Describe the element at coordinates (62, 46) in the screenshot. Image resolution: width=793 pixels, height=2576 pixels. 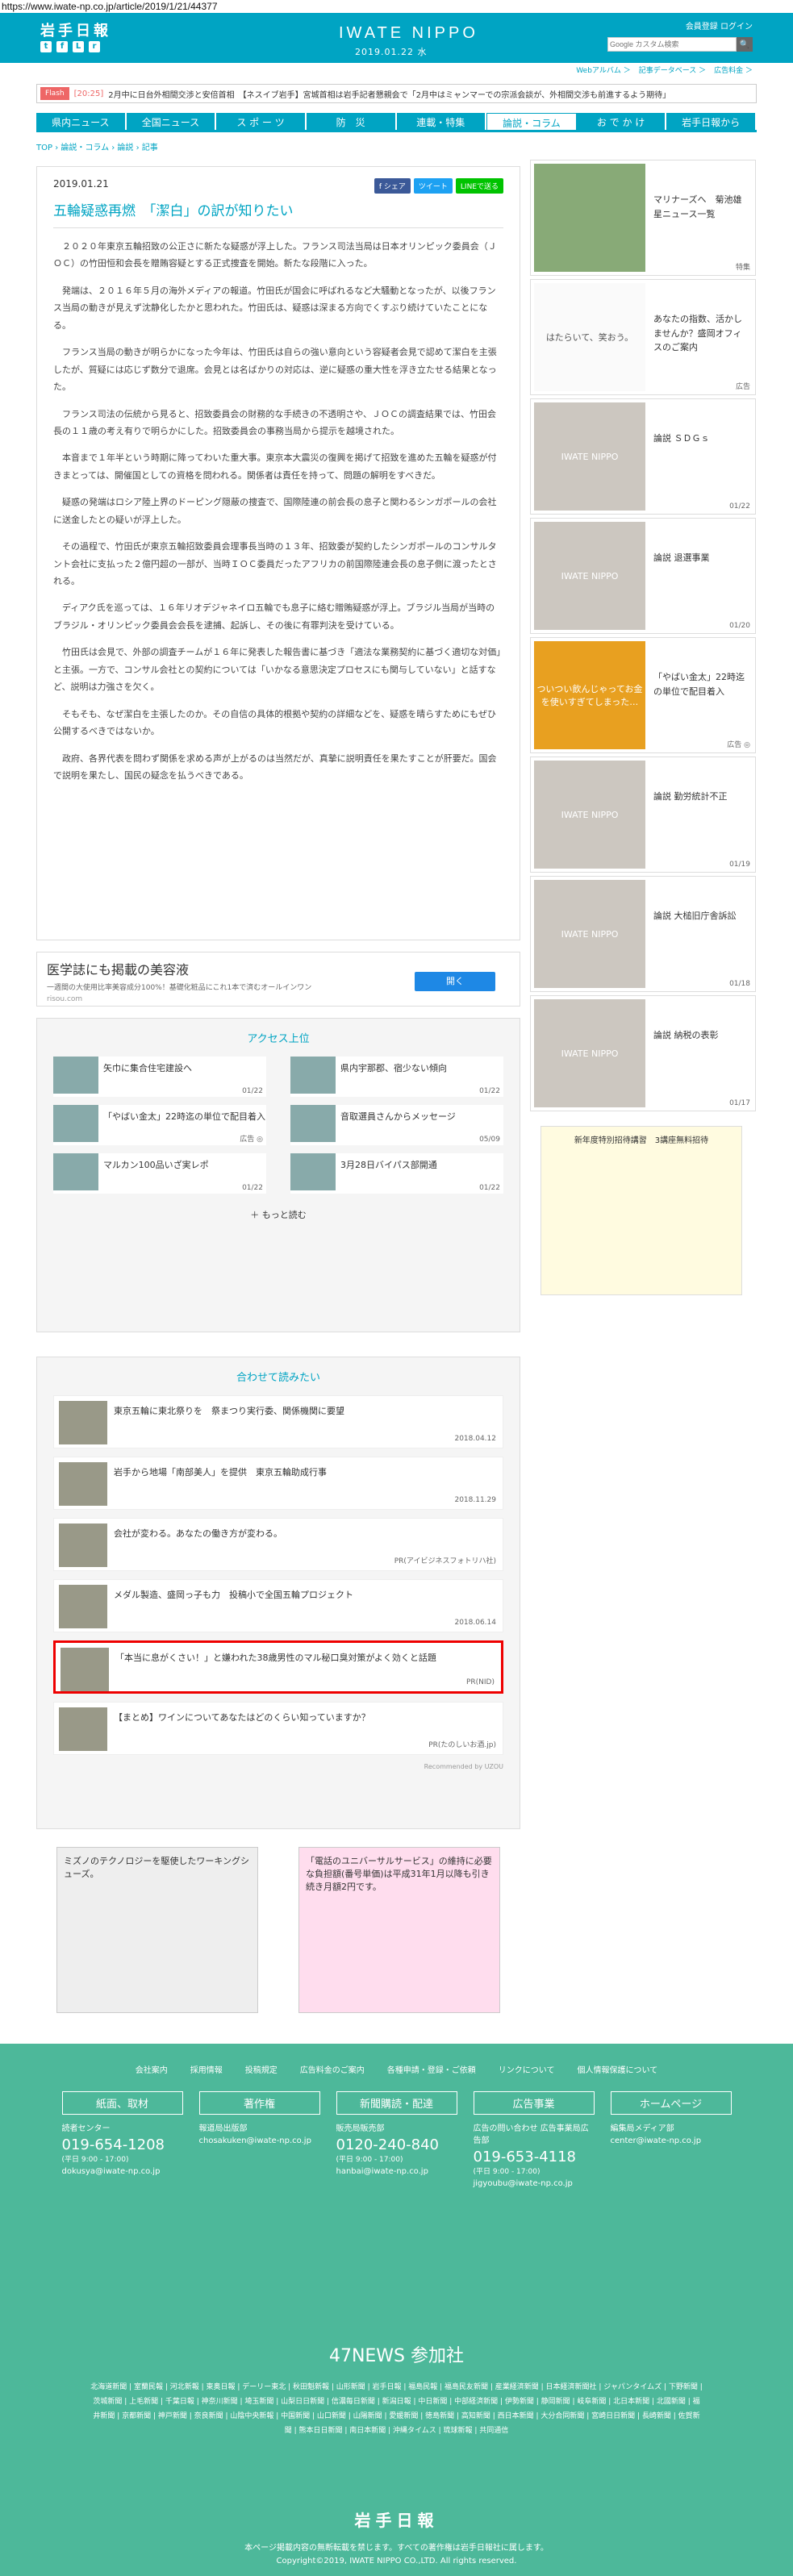
I see `facebook-icon: f` at that location.